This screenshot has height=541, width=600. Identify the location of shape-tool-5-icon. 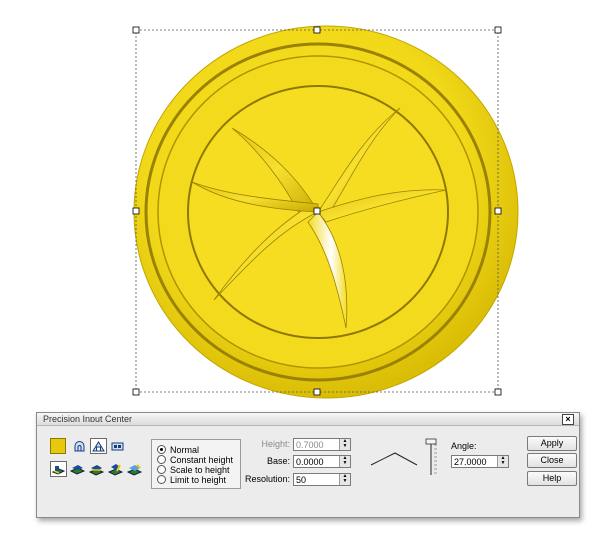
(134, 469).